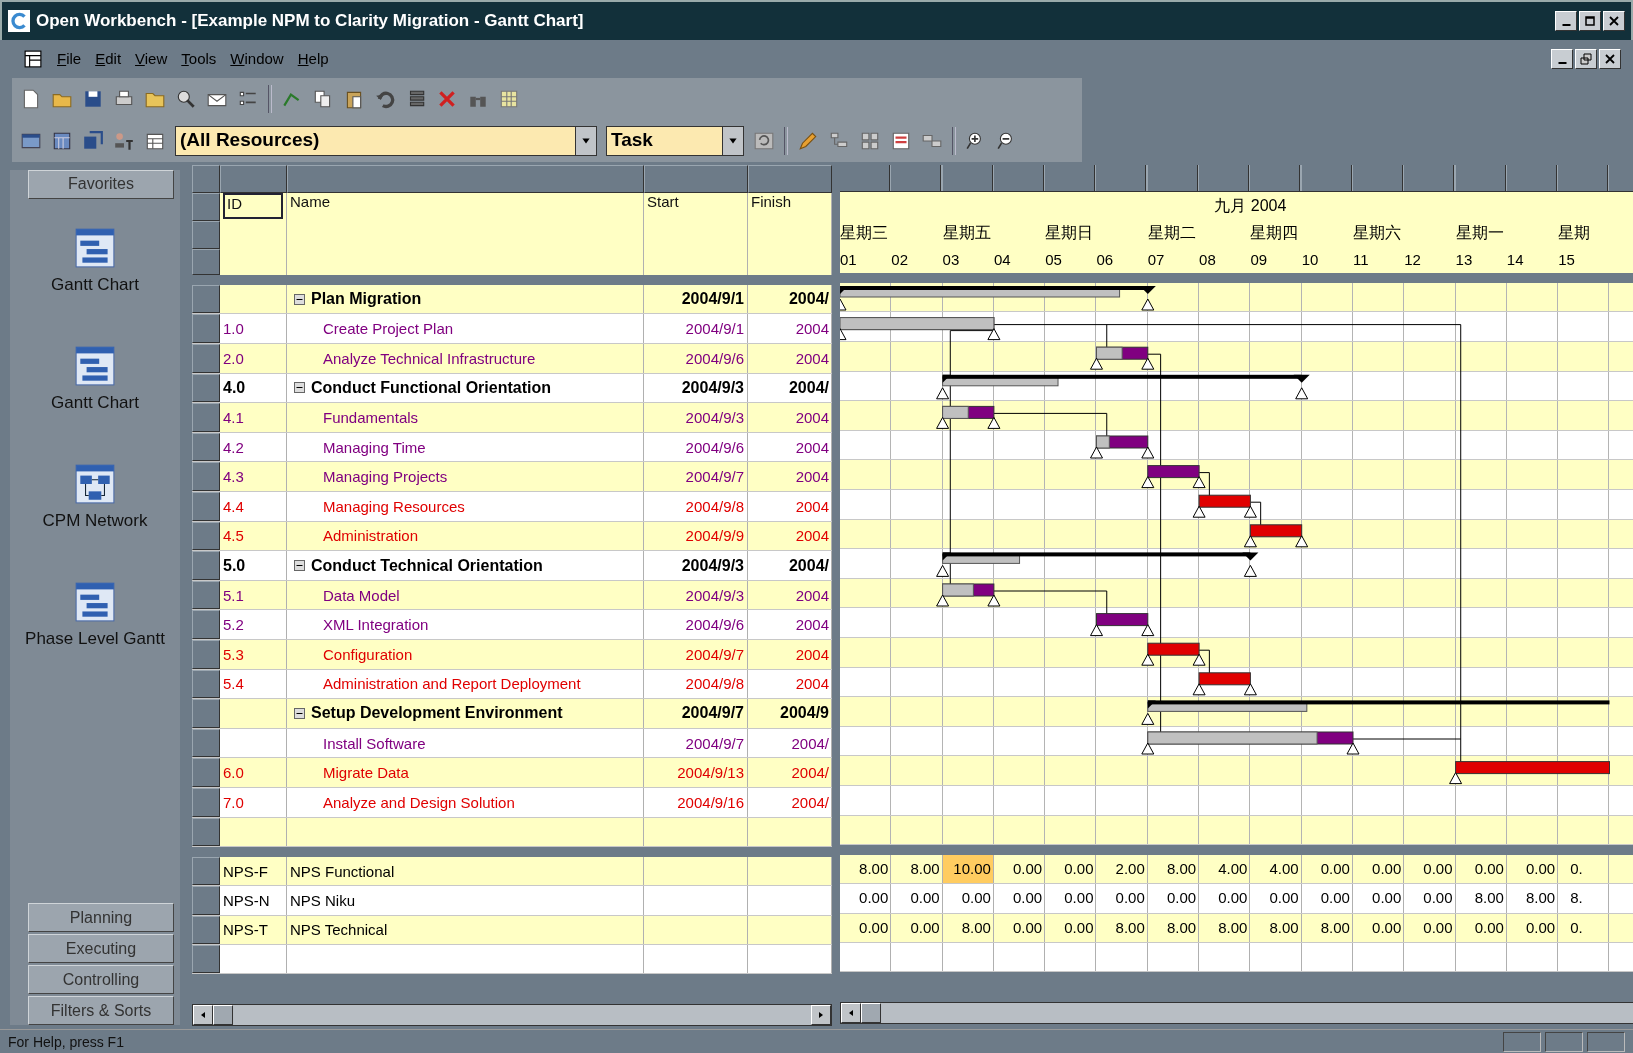 This screenshot has width=1633, height=1053. What do you see at coordinates (512, 655) in the screenshot?
I see `table-row: 5.3 Configuration 2004/9/7 2004` at bounding box center [512, 655].